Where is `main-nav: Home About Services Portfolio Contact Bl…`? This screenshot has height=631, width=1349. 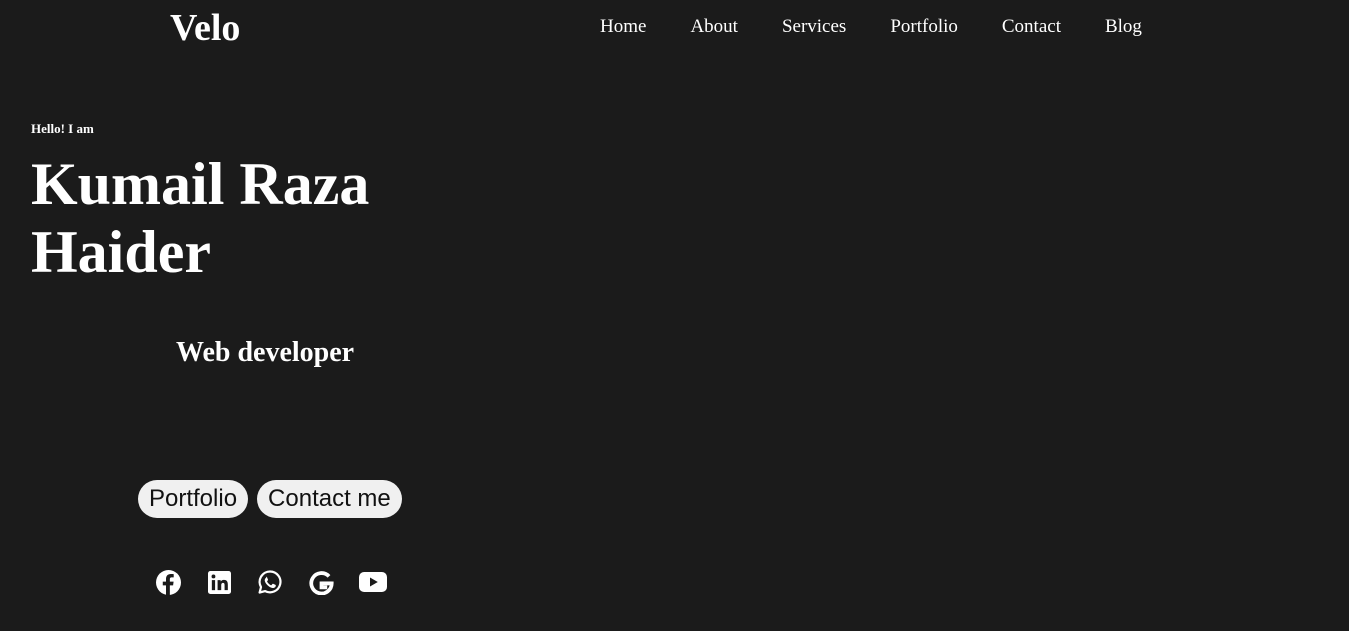
main-nav: Home About Services Portfolio Contact Bl… is located at coordinates (871, 27).